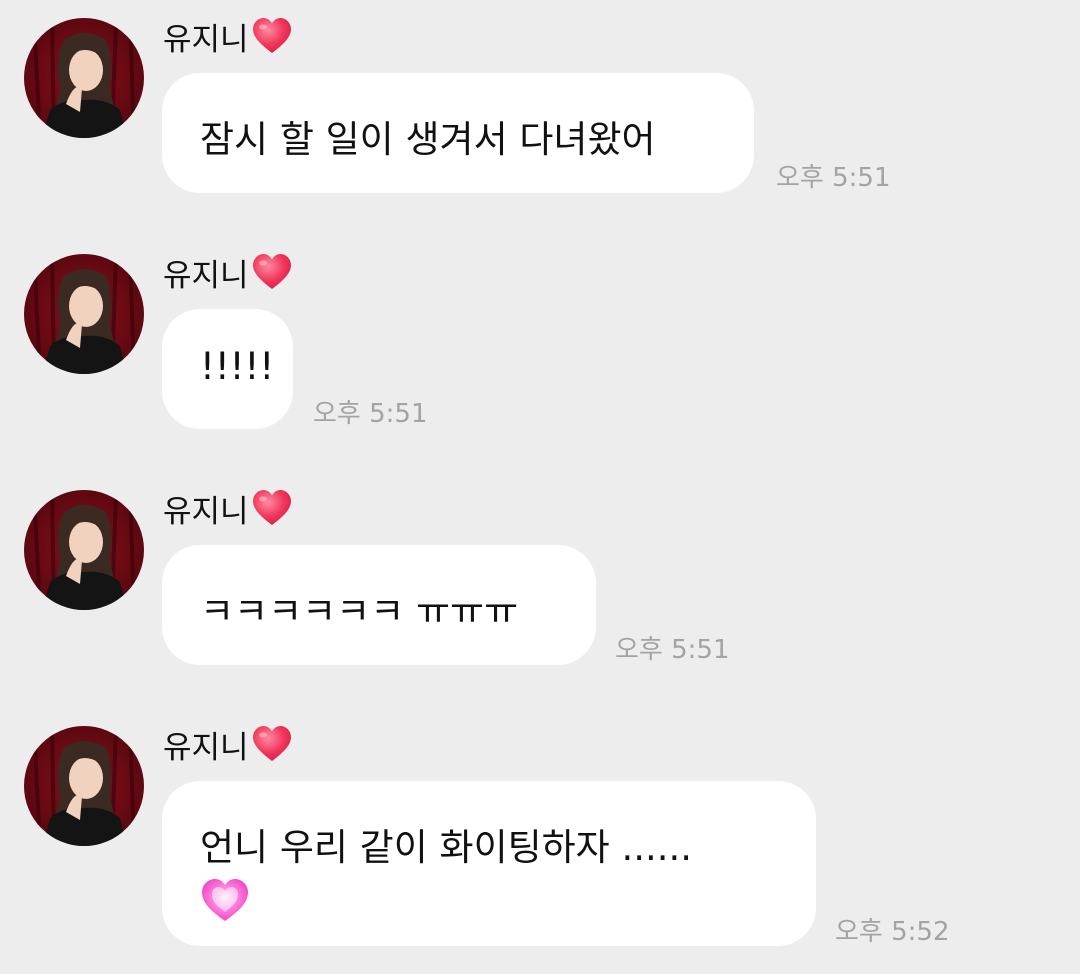 Image resolution: width=1080 pixels, height=974 pixels. I want to click on message-text: ㅋㅋㅋㅋㅋㅋ ㅠㅠㅠ, so click(359, 611).